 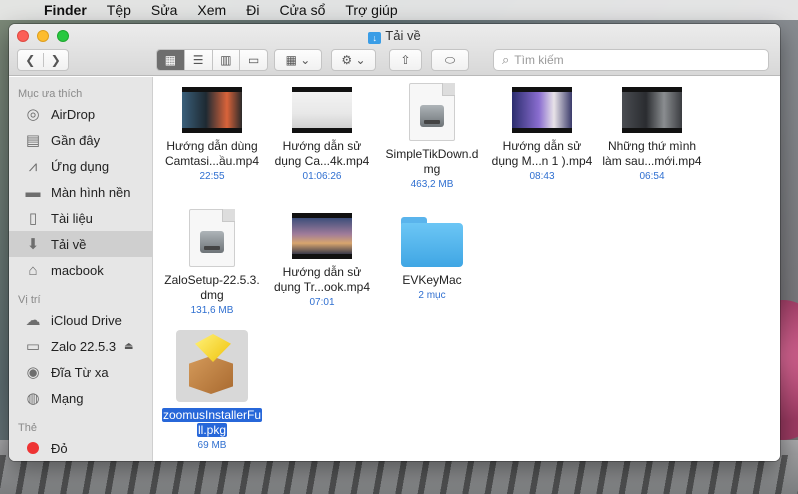 What do you see at coordinates (506, 59) in the screenshot?
I see `search-icon: ⌕` at bounding box center [506, 59].